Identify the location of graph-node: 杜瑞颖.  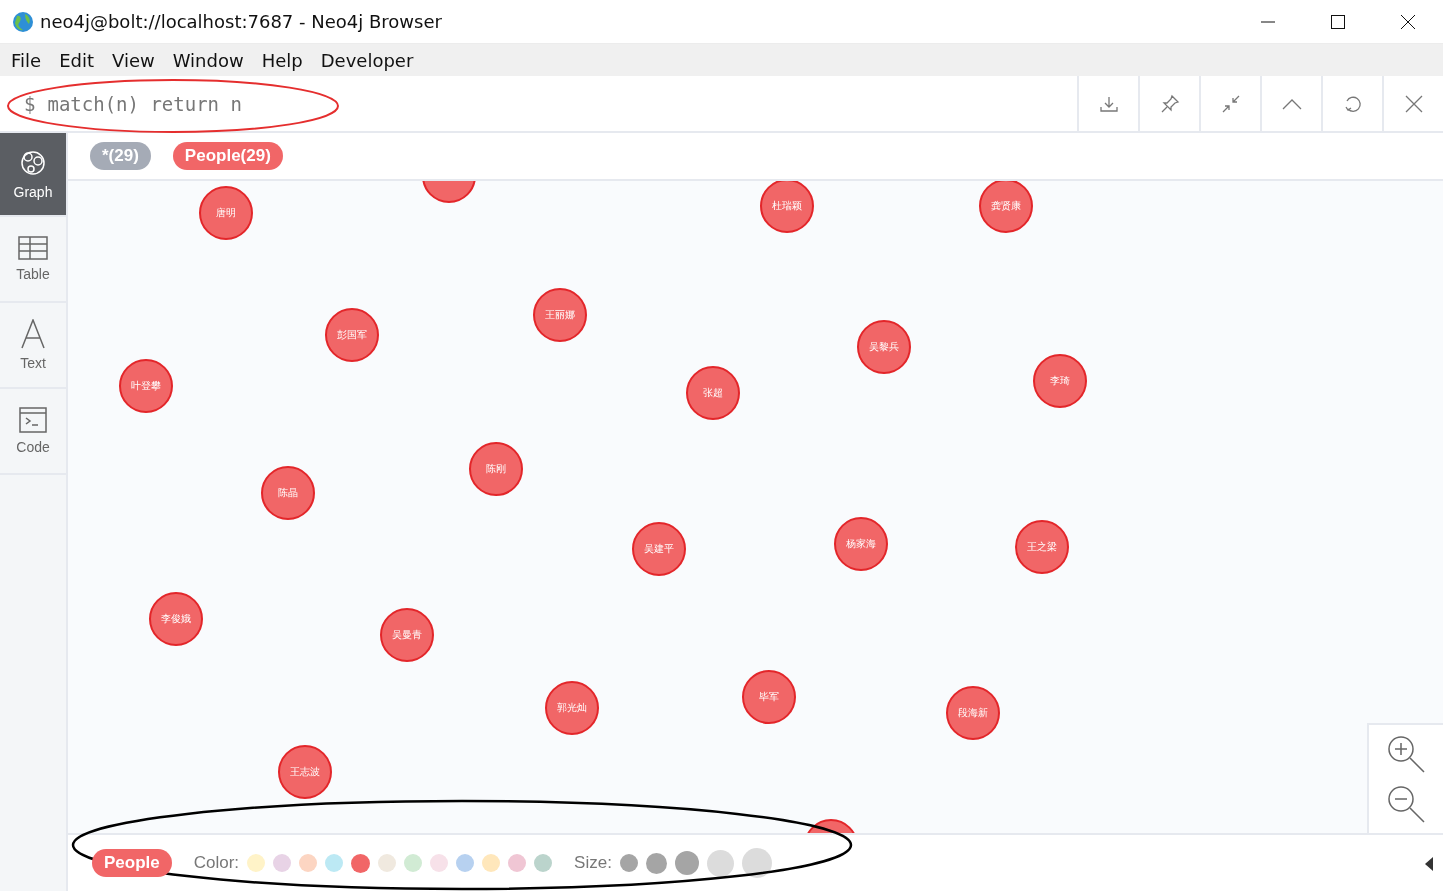
(787, 207).